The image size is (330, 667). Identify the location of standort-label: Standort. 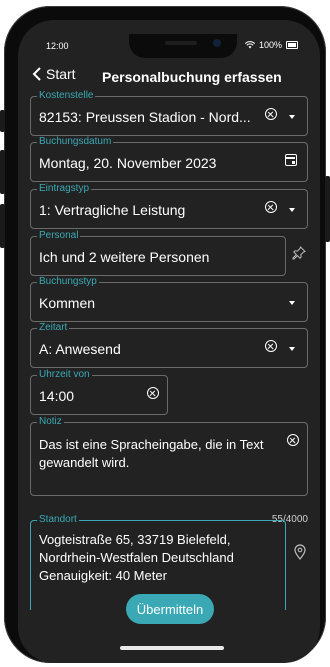
(58, 520).